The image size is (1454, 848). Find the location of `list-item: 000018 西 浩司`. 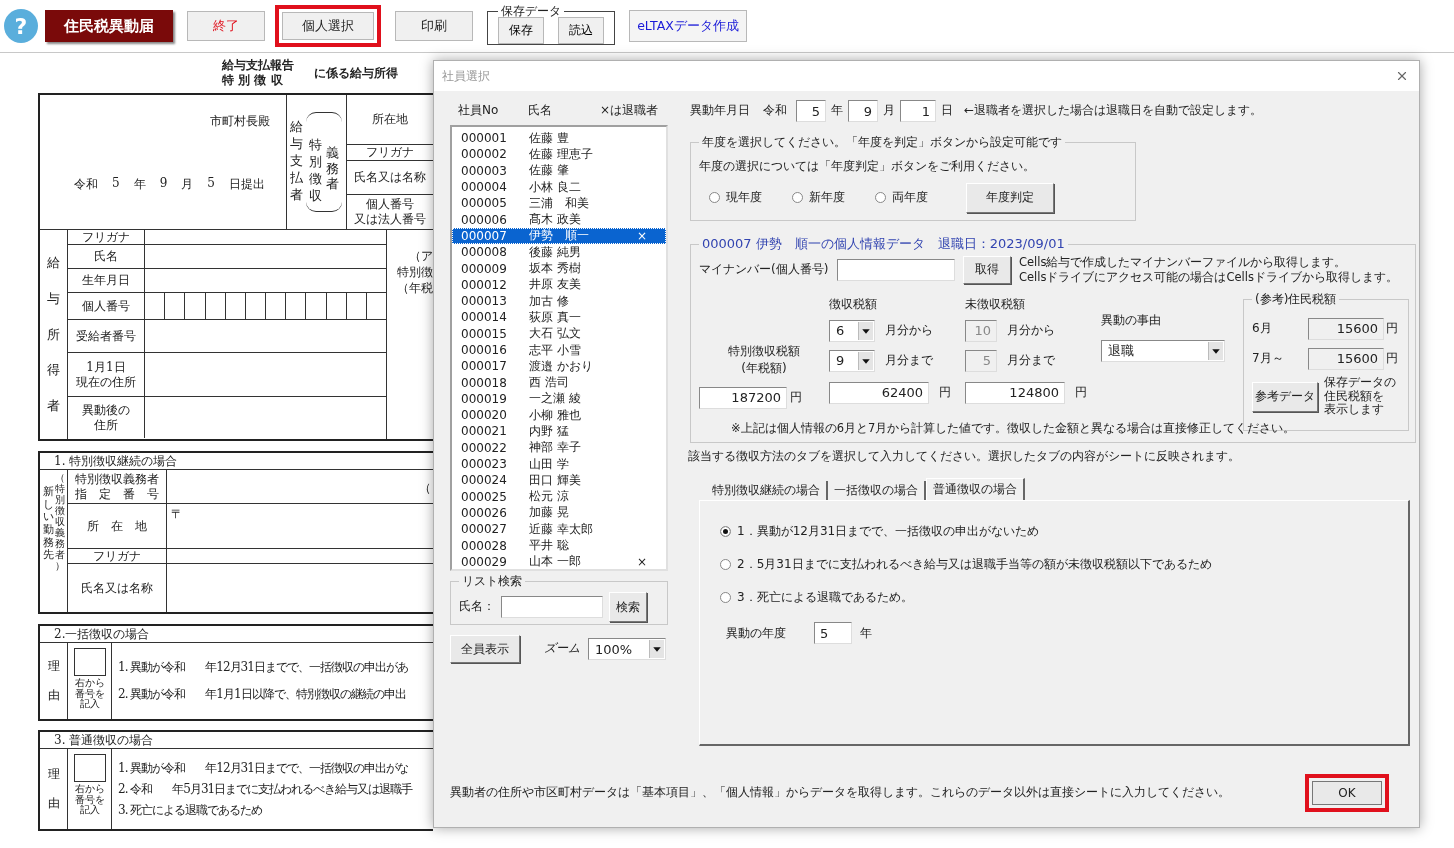

list-item: 000018 西 浩司 is located at coordinates (559, 382).